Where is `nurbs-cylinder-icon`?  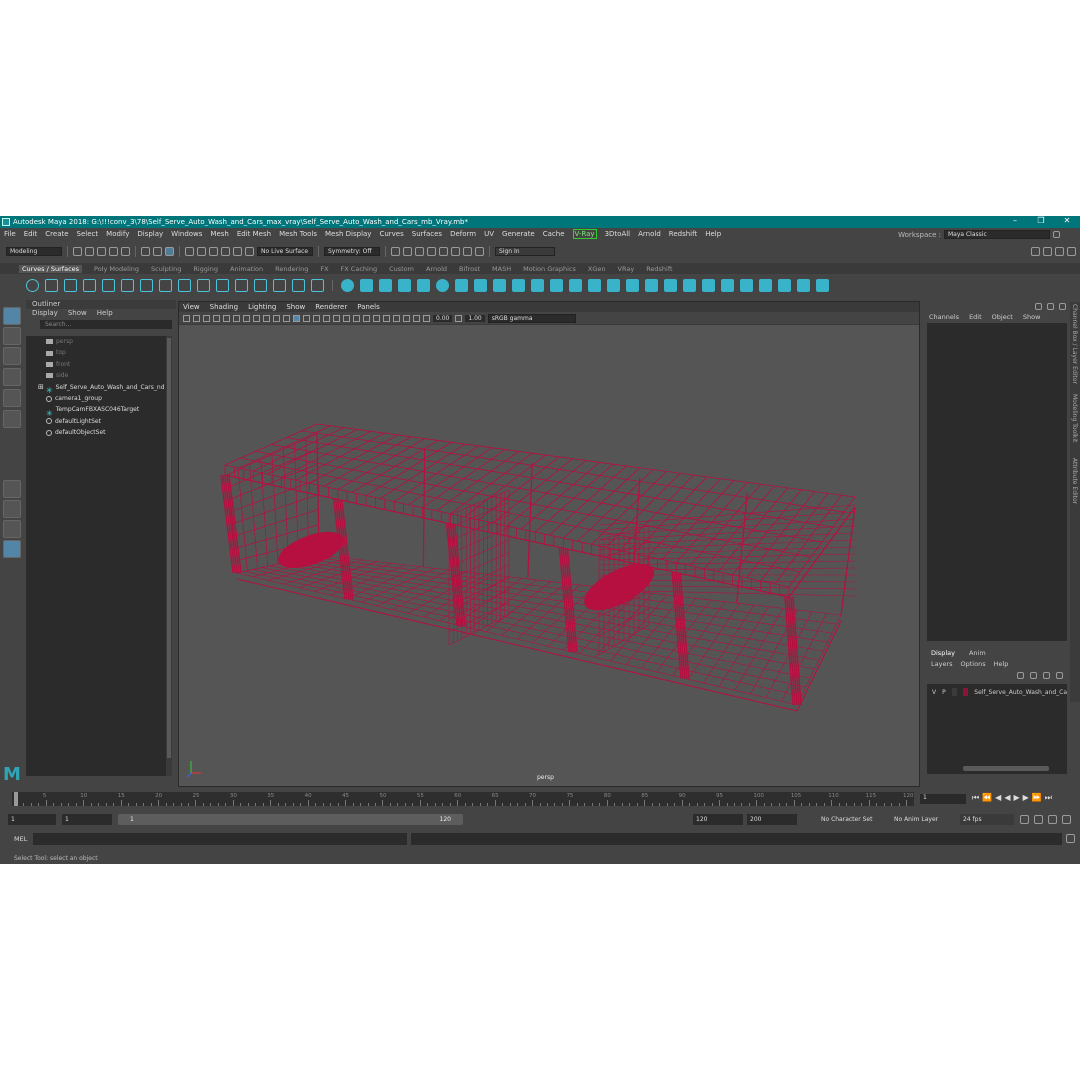 nurbs-cylinder-icon is located at coordinates (385, 285).